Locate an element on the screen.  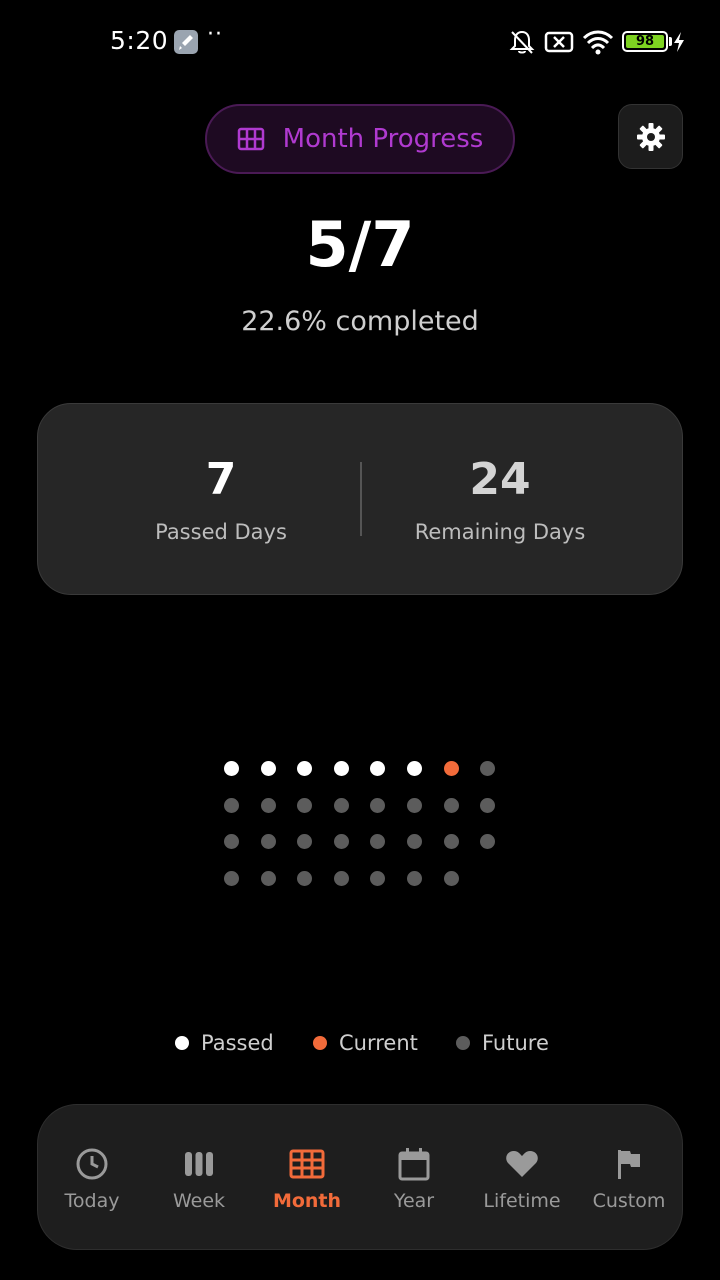
stats-divider is located at coordinates (361, 499).